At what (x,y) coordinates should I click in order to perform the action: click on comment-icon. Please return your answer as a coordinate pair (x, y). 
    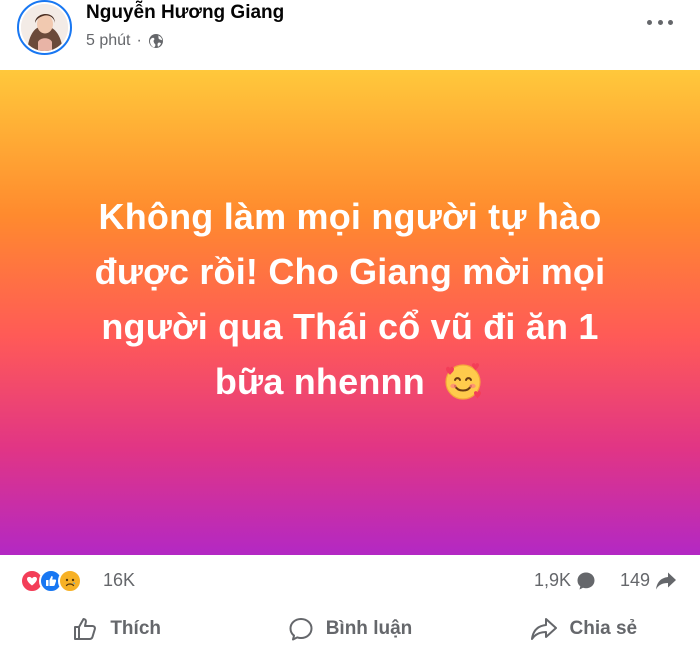
    Looking at the image, I should click on (301, 629).